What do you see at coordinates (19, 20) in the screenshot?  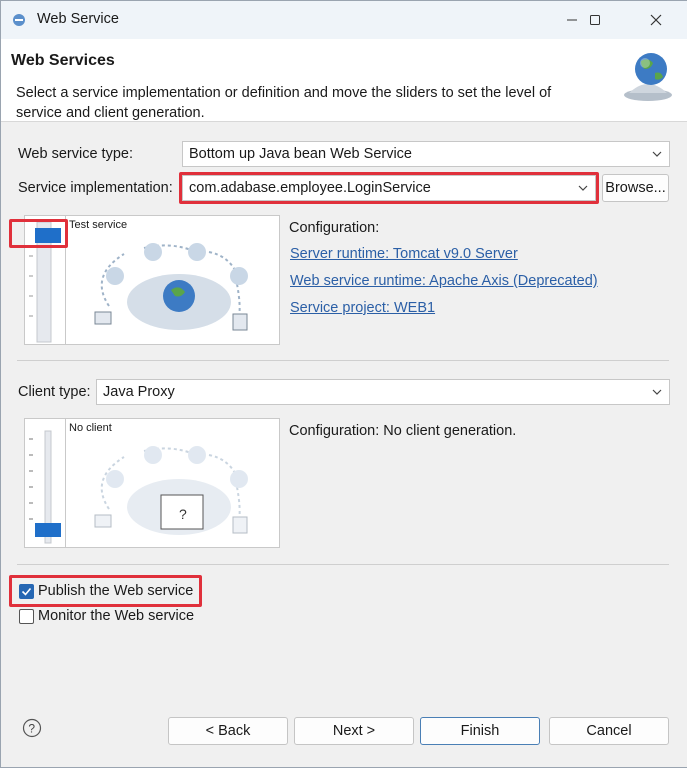 I see `app-icon` at bounding box center [19, 20].